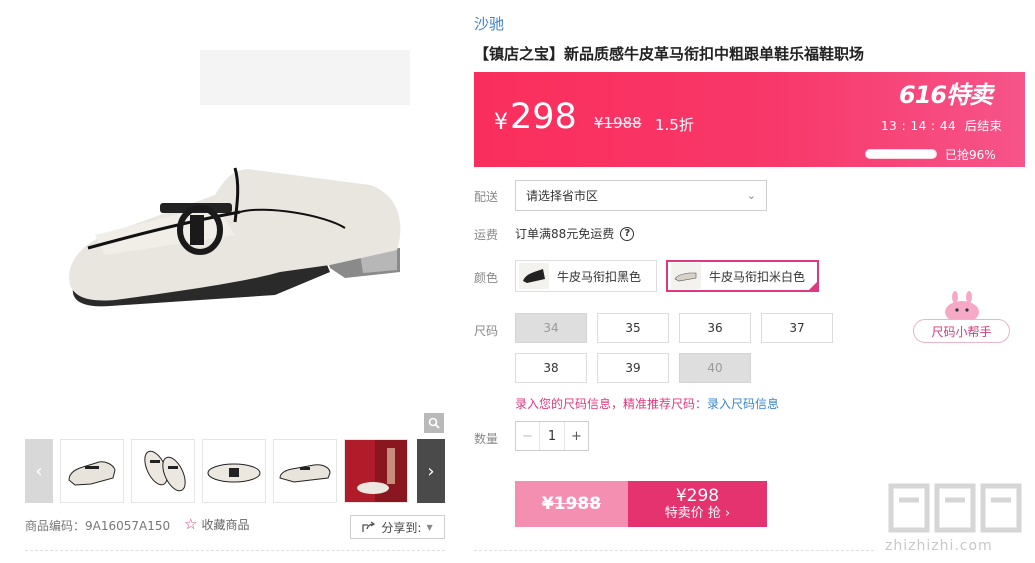 The height and width of the screenshot is (563, 1035). I want to click on delivery-label: 配送, so click(486, 197).